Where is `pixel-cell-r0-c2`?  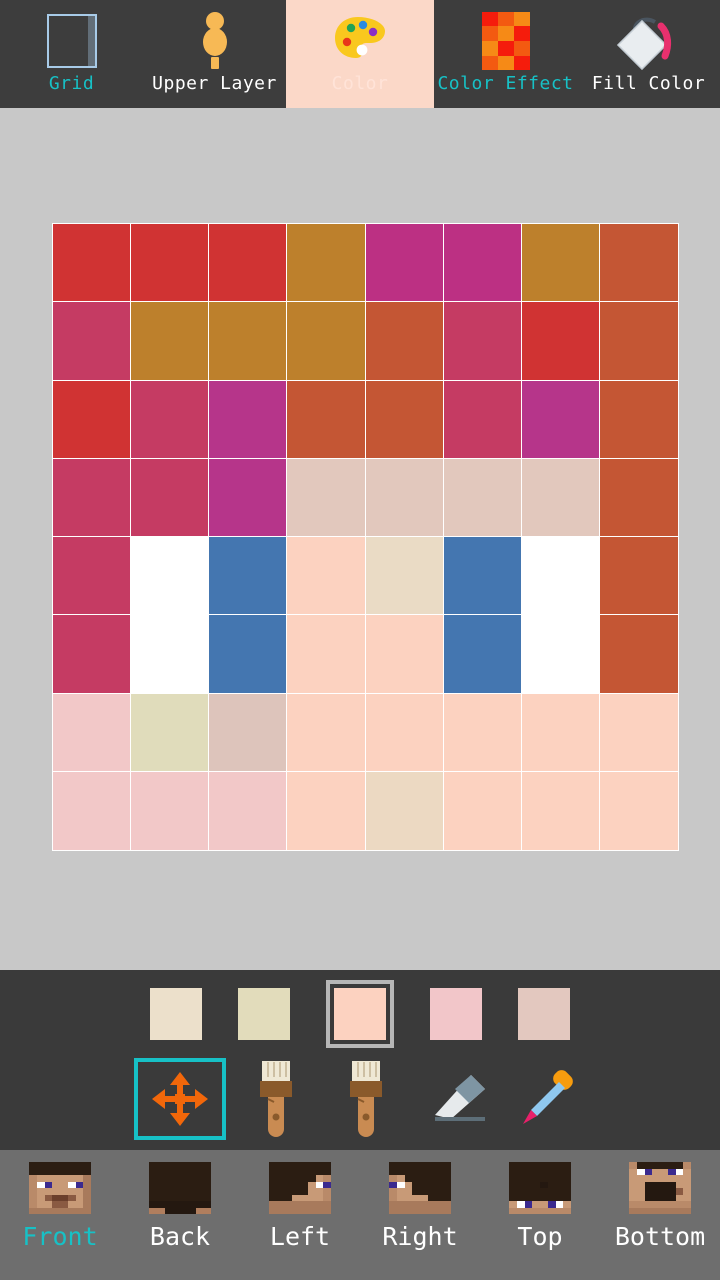 pixel-cell-r0-c2 is located at coordinates (248, 263).